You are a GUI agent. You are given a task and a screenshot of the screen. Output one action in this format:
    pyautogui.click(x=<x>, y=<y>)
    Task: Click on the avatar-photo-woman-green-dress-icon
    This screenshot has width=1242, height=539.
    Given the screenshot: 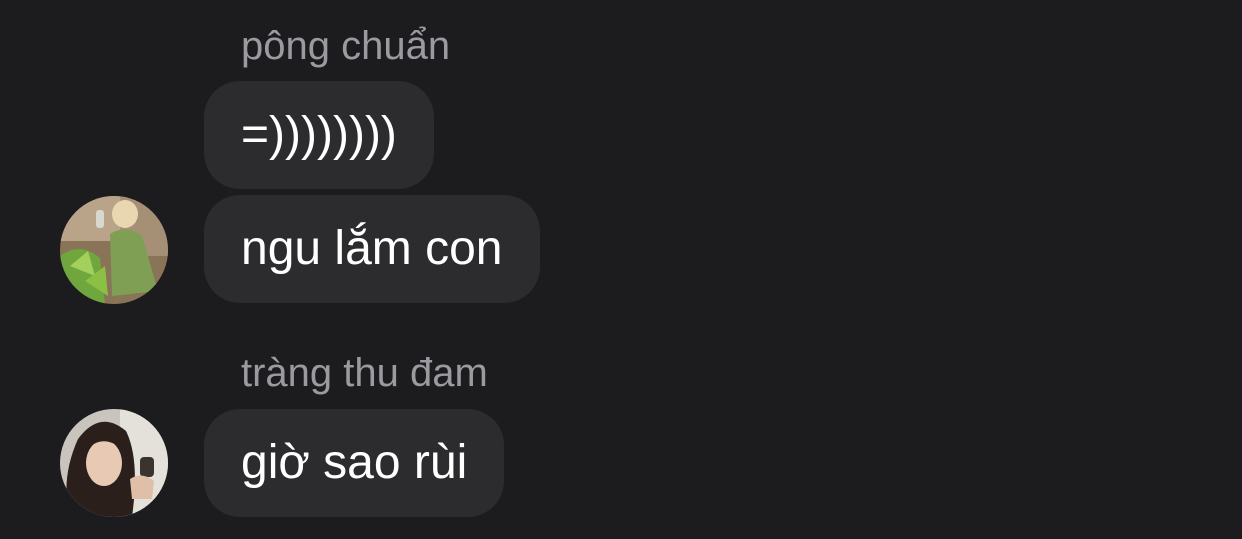 What is the action you would take?
    pyautogui.click(x=114, y=250)
    